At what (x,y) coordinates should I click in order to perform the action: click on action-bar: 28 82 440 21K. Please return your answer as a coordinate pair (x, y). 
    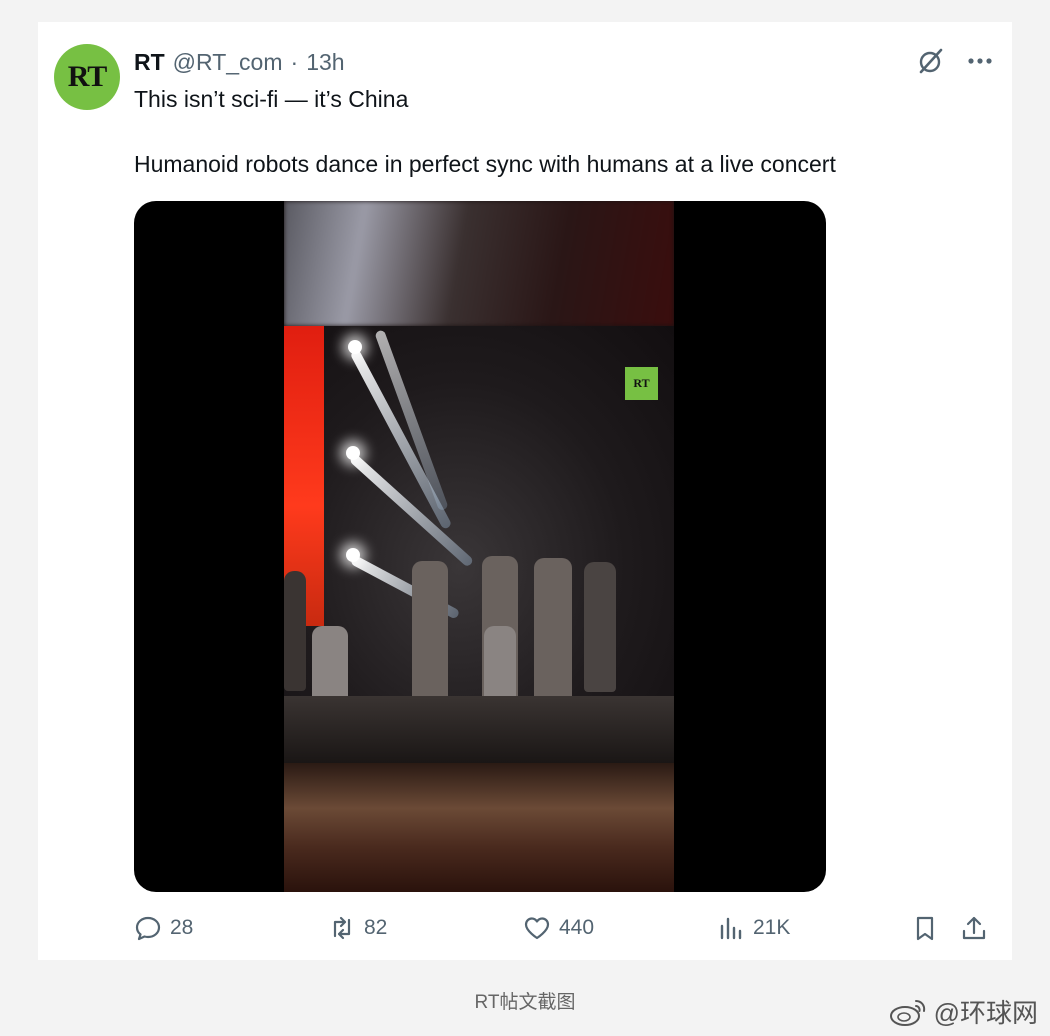
    Looking at the image, I should click on (565, 931).